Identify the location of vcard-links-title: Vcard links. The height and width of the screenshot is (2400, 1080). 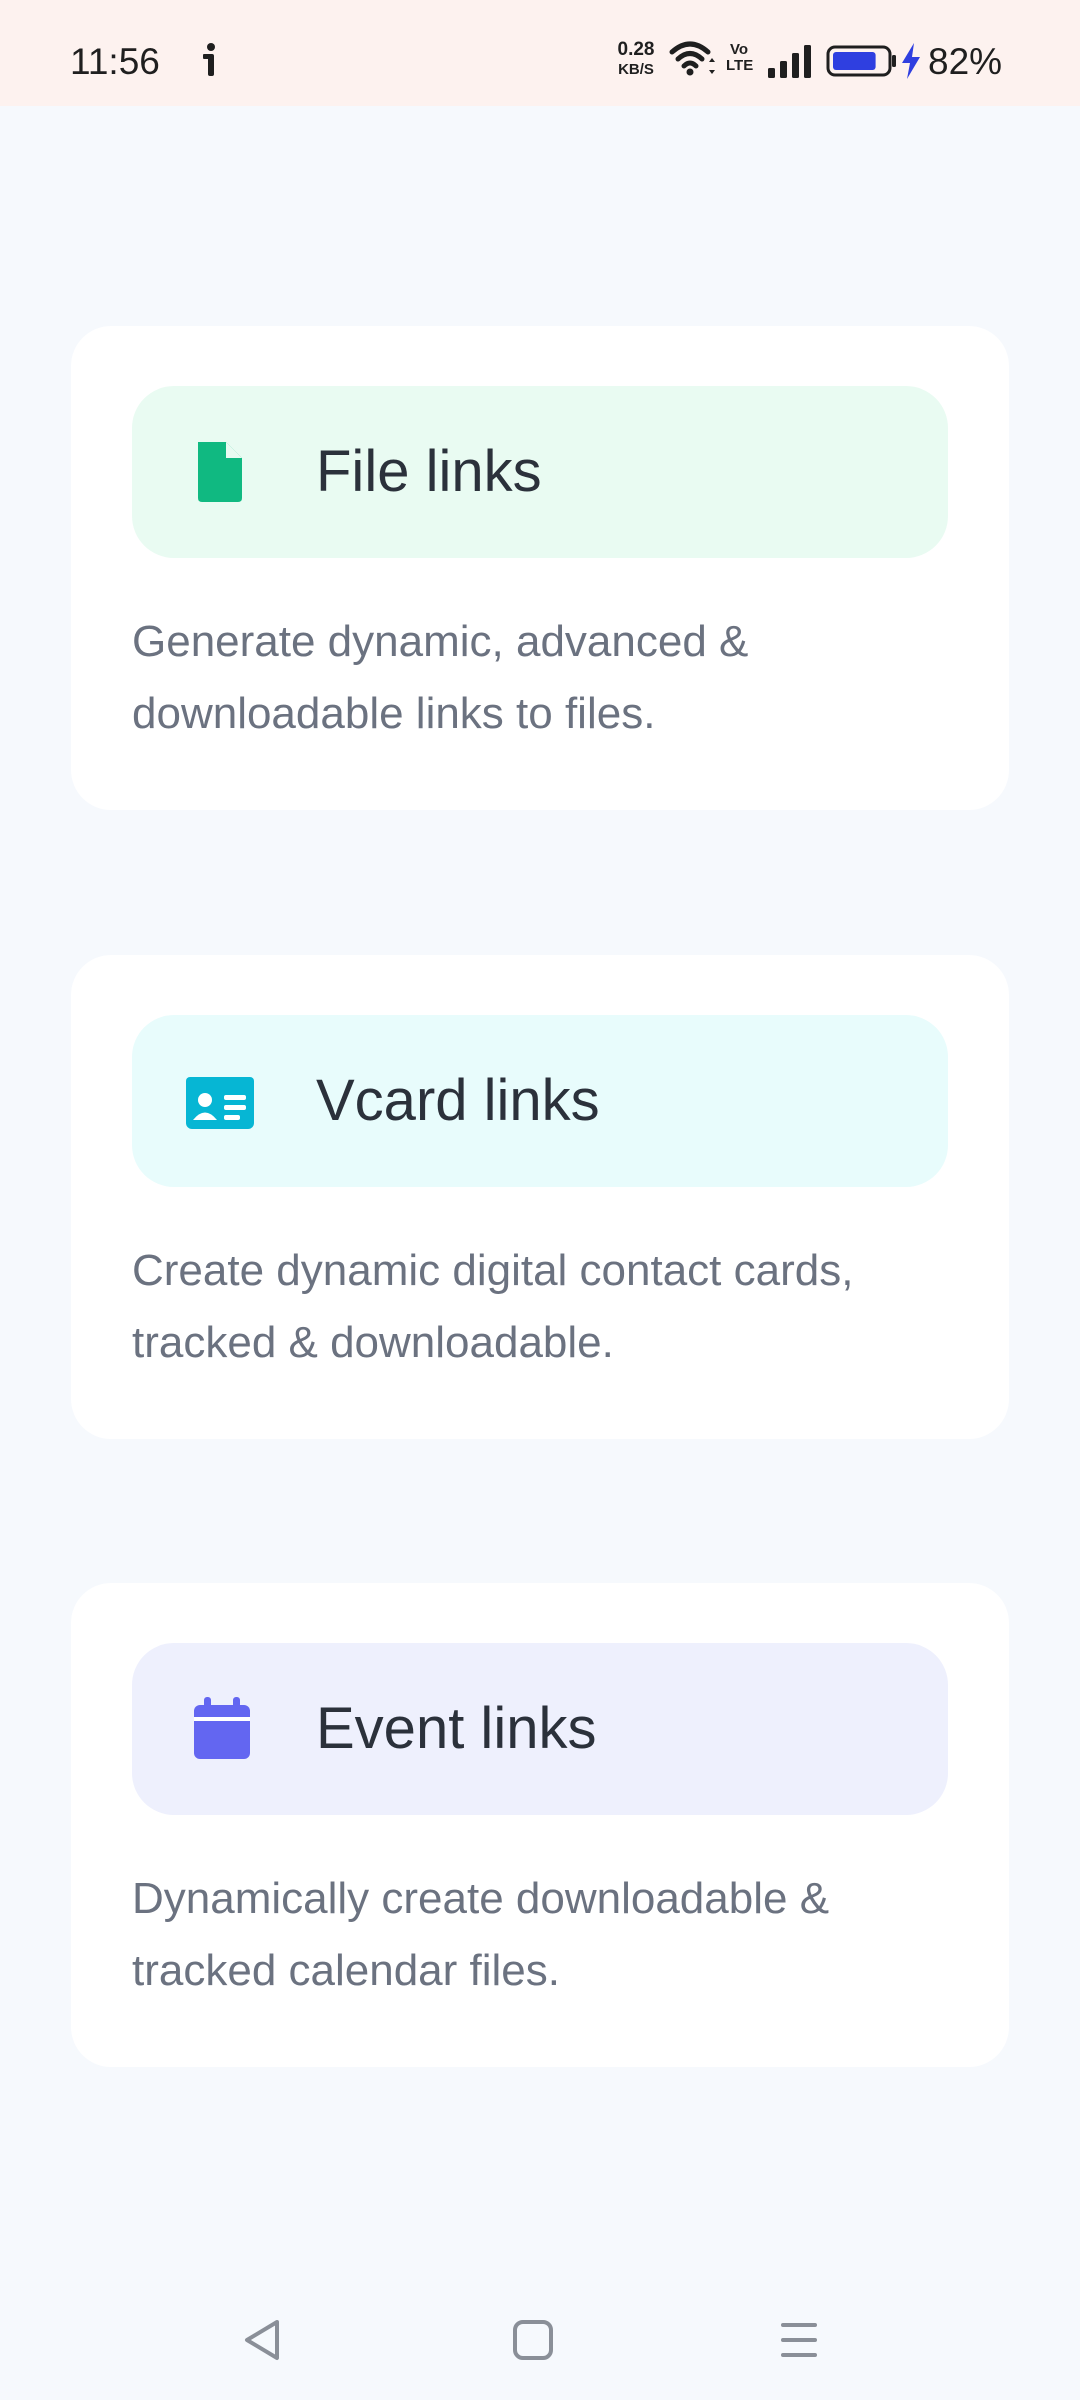
(458, 1100).